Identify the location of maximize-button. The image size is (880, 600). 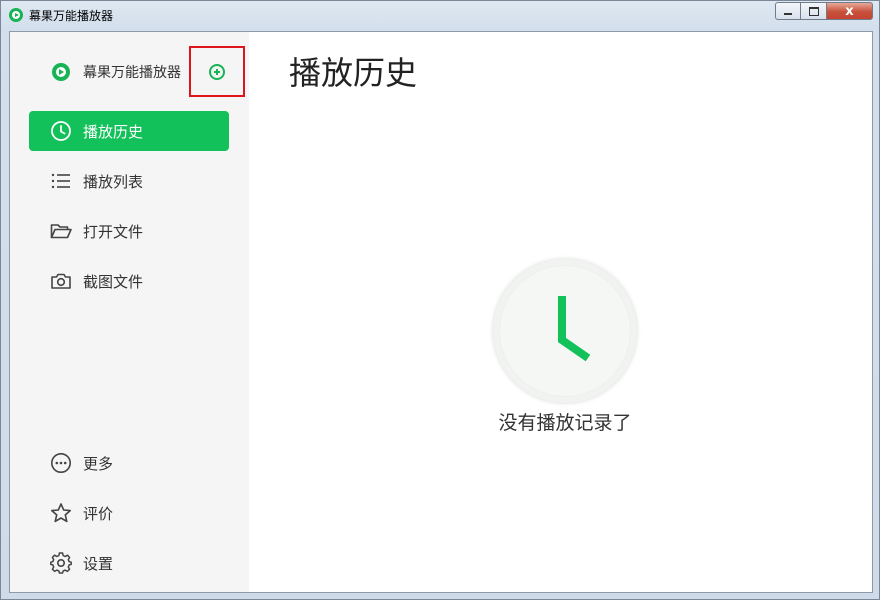
(814, 11).